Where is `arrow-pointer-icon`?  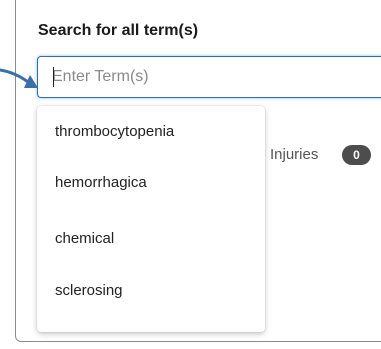 arrow-pointer-icon is located at coordinates (19, 78).